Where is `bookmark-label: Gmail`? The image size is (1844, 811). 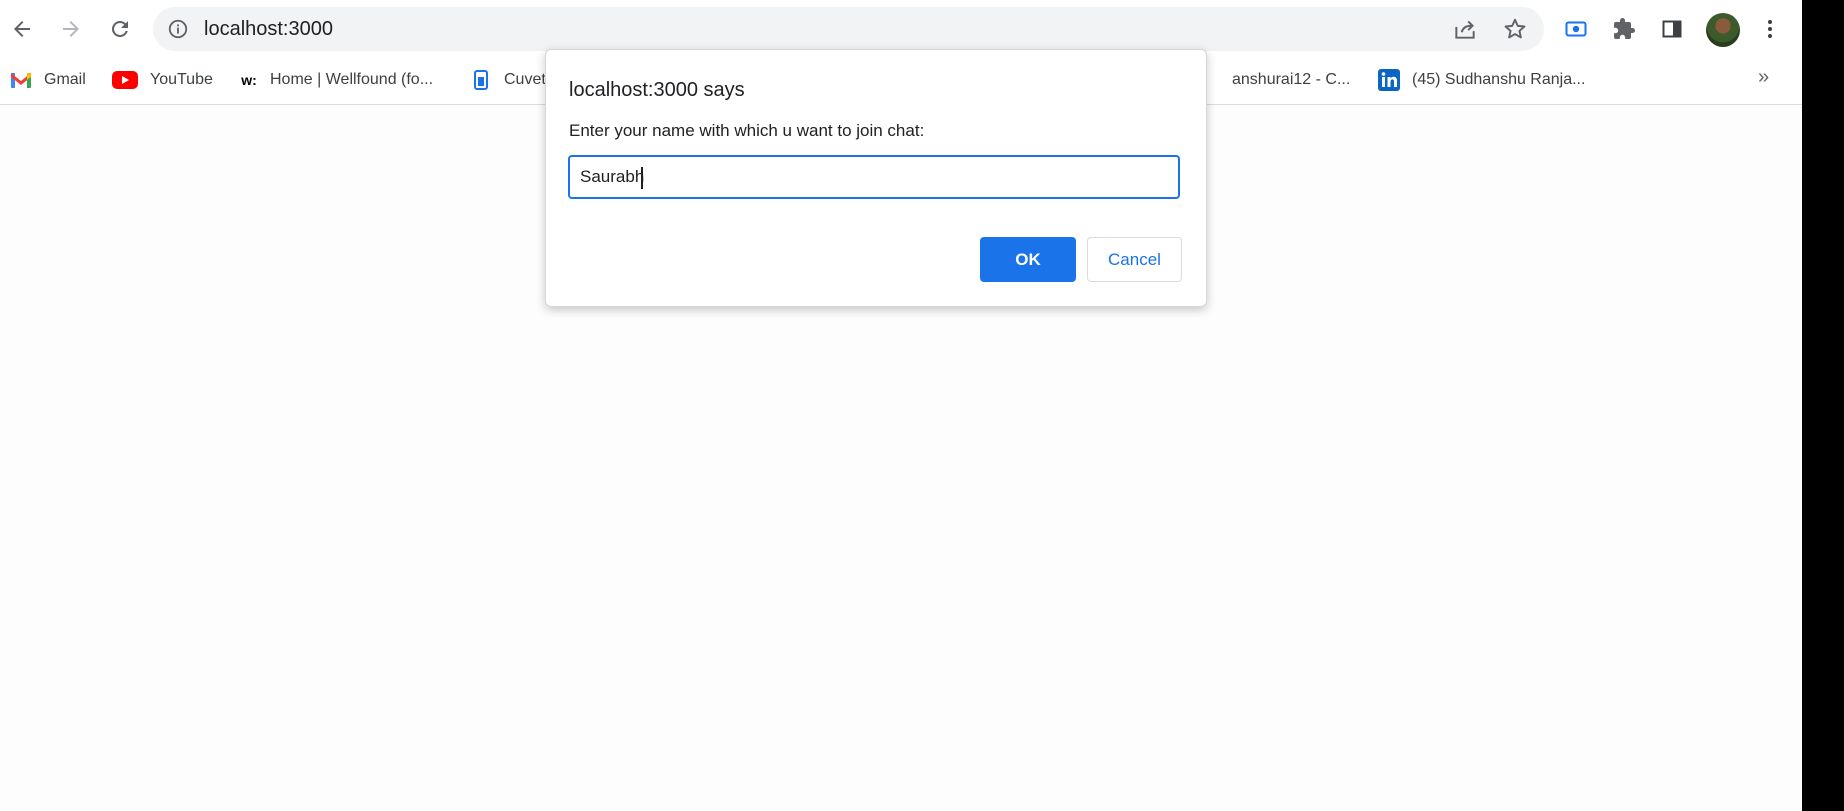
bookmark-label: Gmail is located at coordinates (65, 79).